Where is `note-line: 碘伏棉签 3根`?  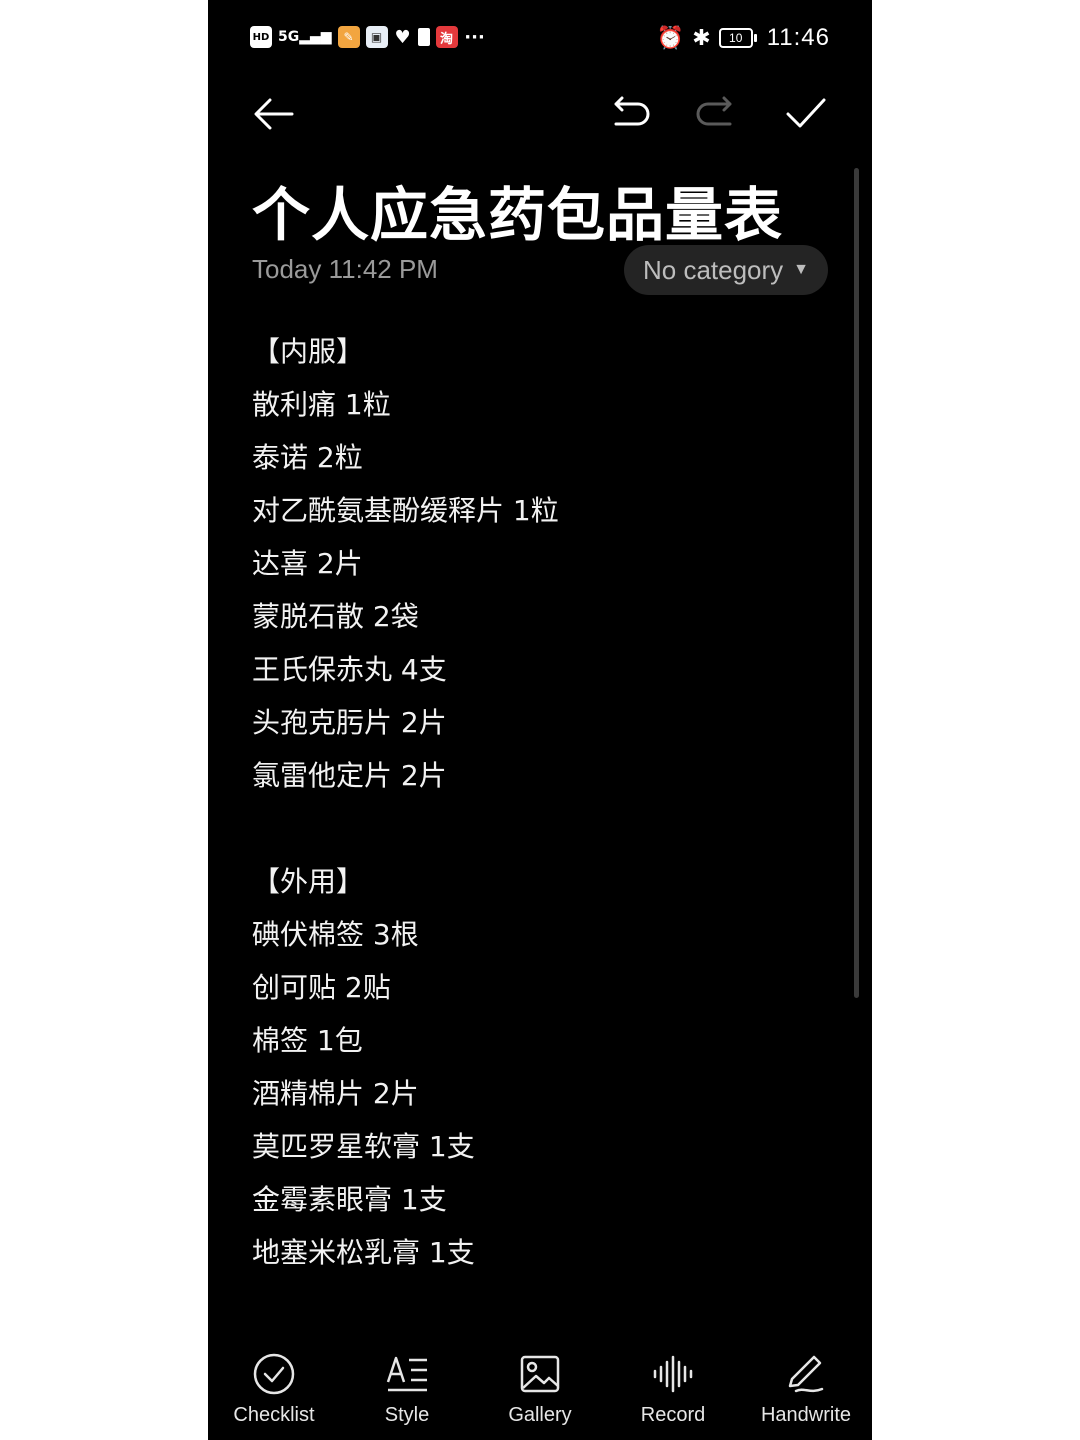
note-line: 碘伏棉签 3根 is located at coordinates (335, 934).